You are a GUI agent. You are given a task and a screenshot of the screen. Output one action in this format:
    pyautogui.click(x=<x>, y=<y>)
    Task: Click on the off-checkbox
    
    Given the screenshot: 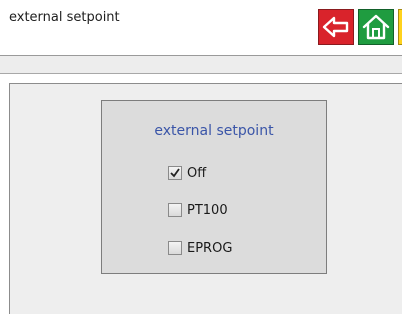 What is the action you would take?
    pyautogui.click(x=175, y=173)
    